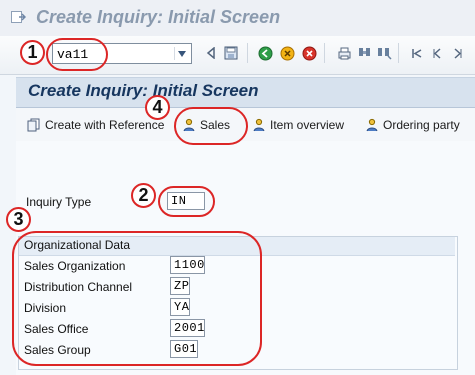 The height and width of the screenshot is (375, 475). Describe the element at coordinates (265, 53) in the screenshot. I see `green-back-icon` at that location.